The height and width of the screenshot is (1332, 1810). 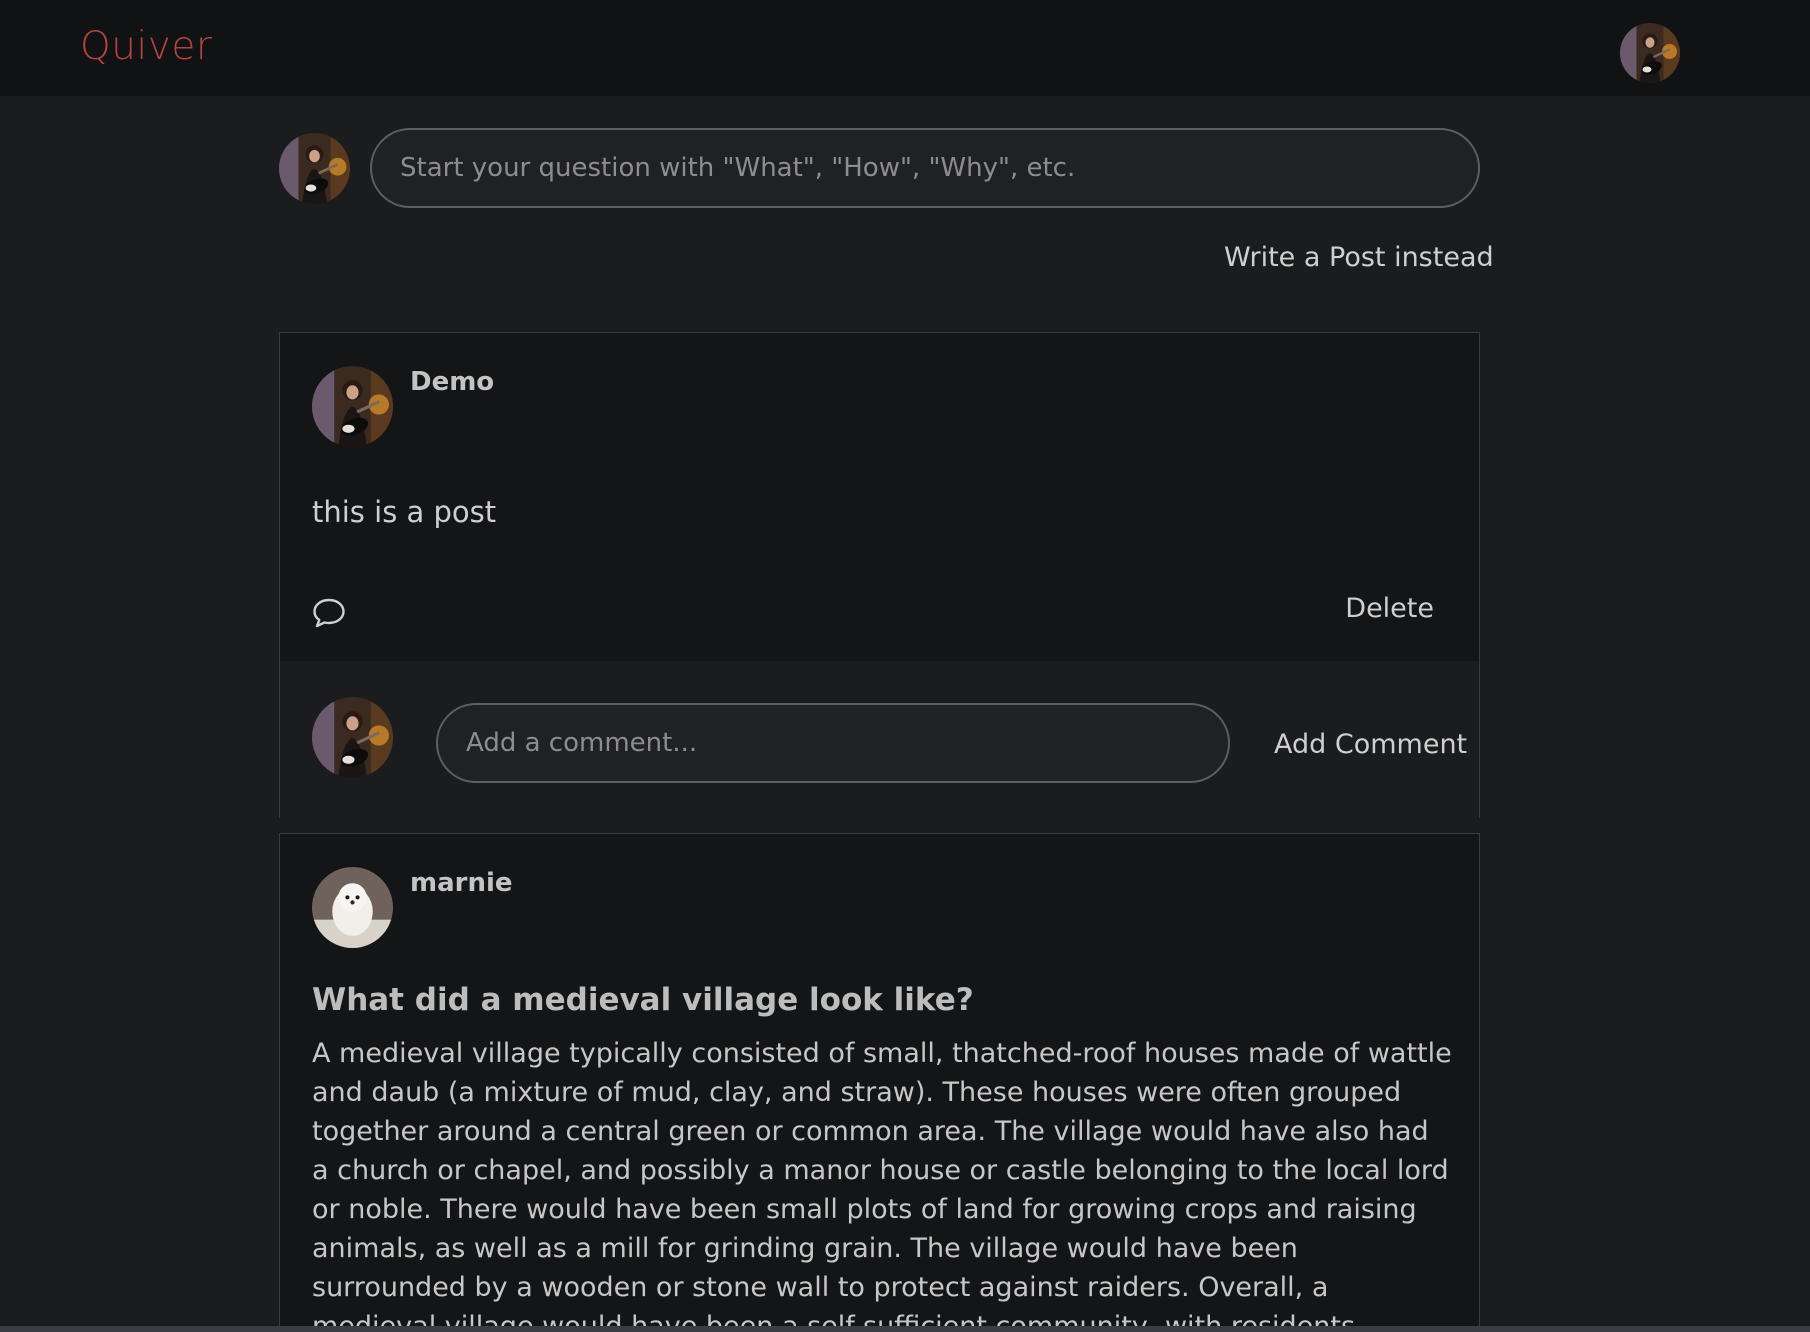 I want to click on app-logo: Quiver, so click(x=146, y=46).